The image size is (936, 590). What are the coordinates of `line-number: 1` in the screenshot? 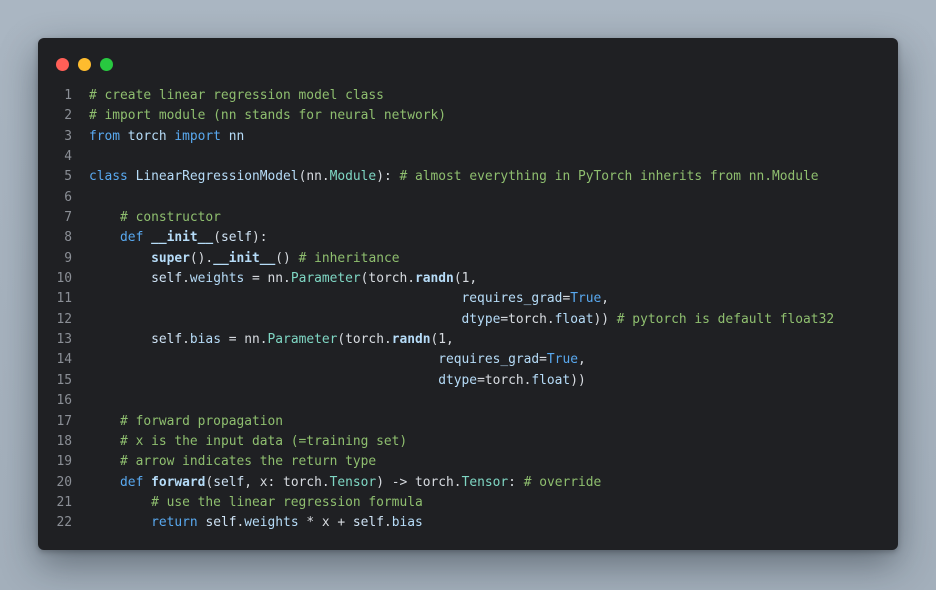 It's located at (68, 95).